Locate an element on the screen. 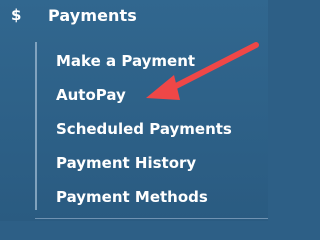  payments-section-title: Payments is located at coordinates (92, 15).